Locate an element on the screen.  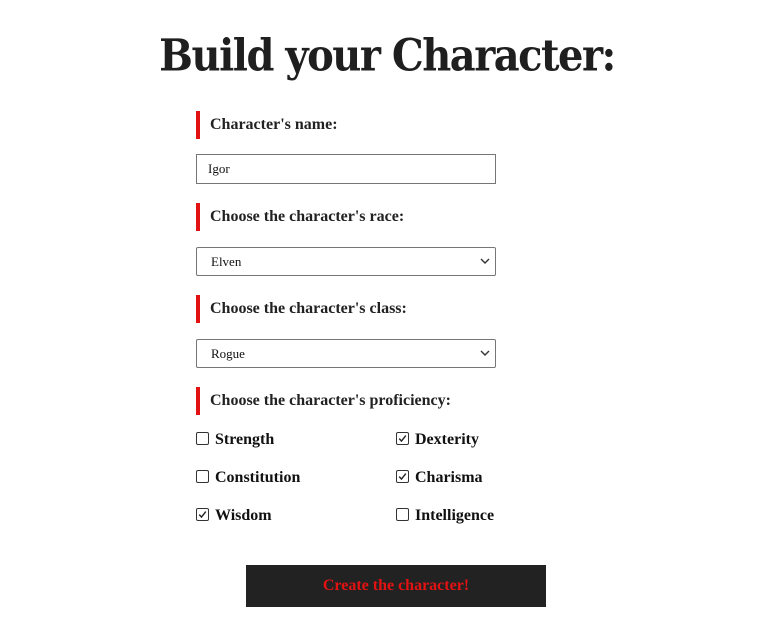
proficiency-wisdom: Wisdom is located at coordinates (234, 516).